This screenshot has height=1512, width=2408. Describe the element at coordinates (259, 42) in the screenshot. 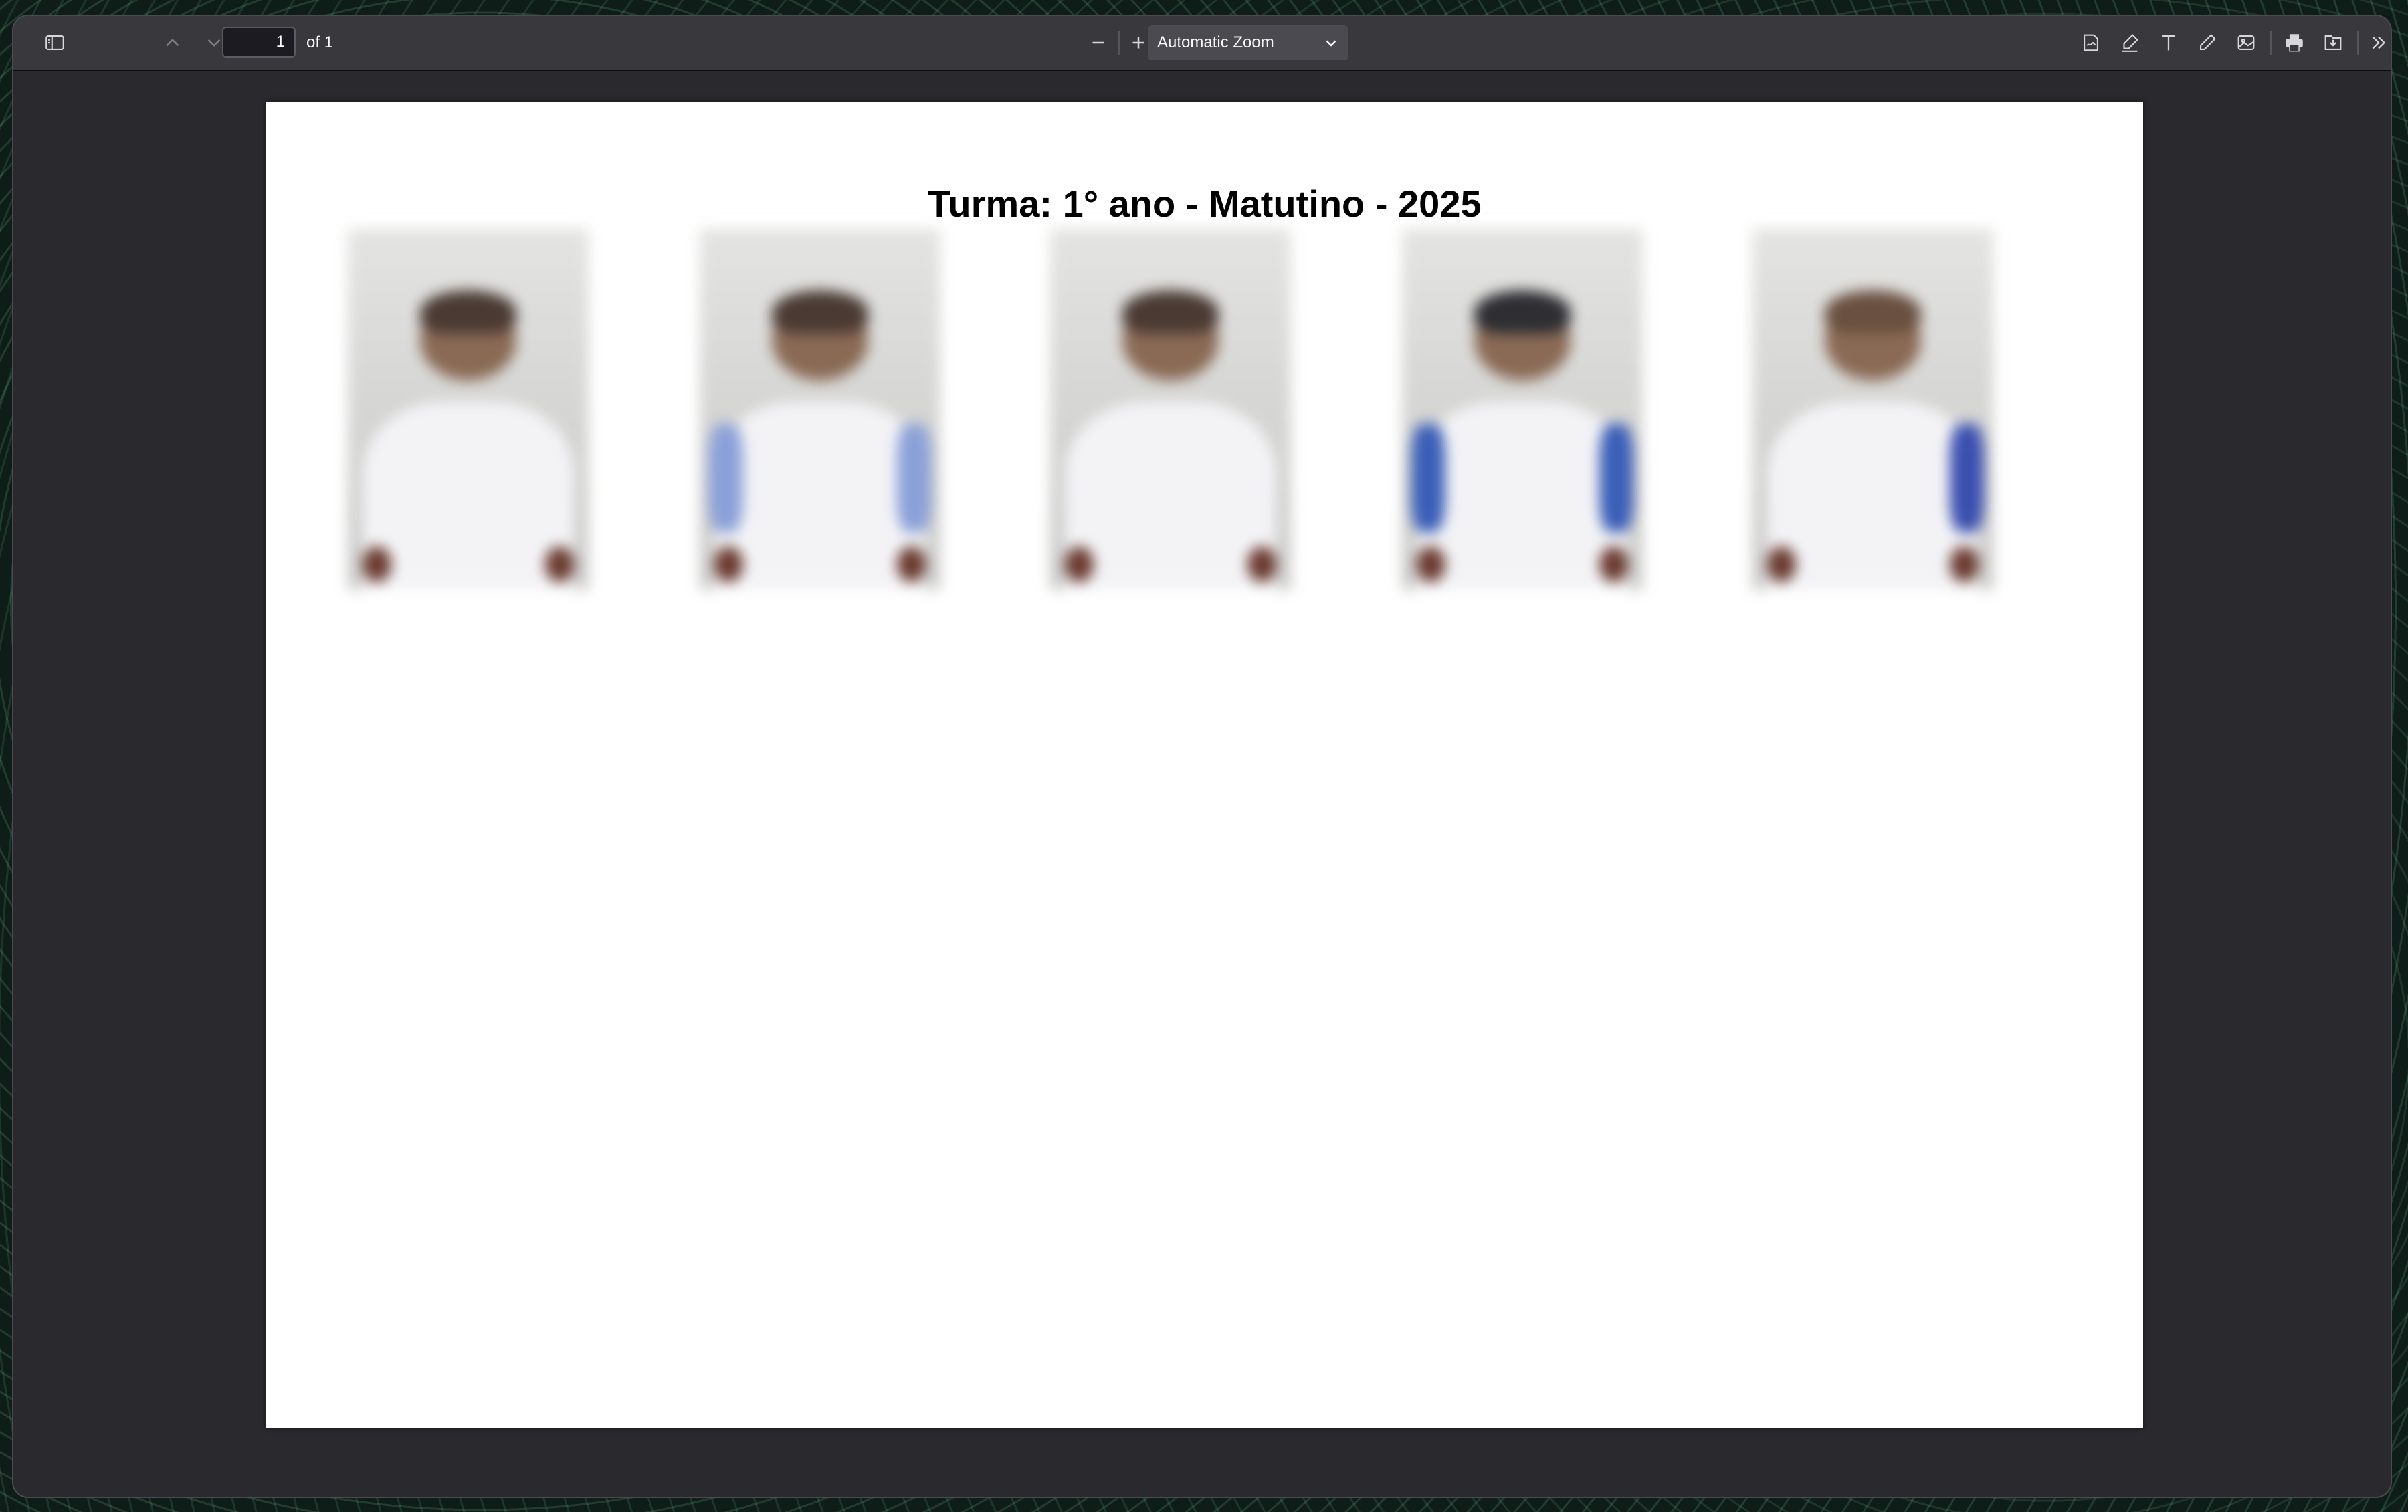

I see `page-number-input: 1` at that location.